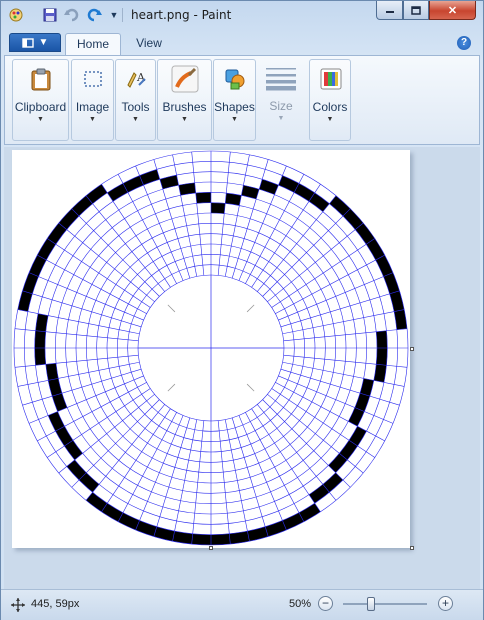  Describe the element at coordinates (234, 107) in the screenshot. I see `shapes-label: Shapes` at that location.